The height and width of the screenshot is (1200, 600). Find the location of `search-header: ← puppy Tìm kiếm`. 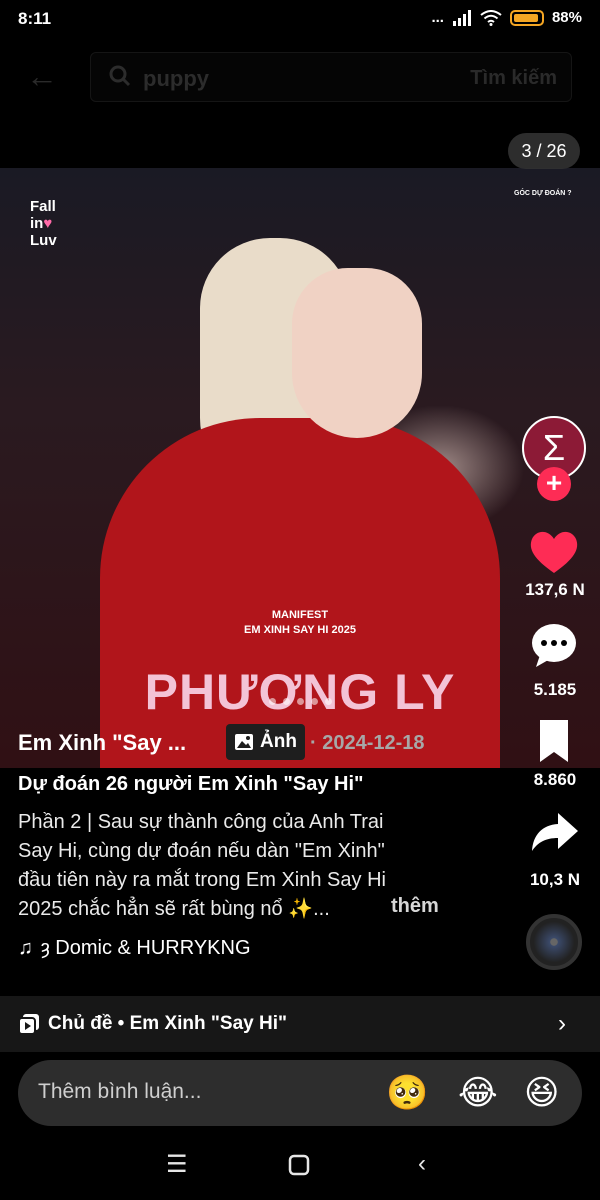

search-header: ← puppy Tìm kiếm is located at coordinates (300, 77).